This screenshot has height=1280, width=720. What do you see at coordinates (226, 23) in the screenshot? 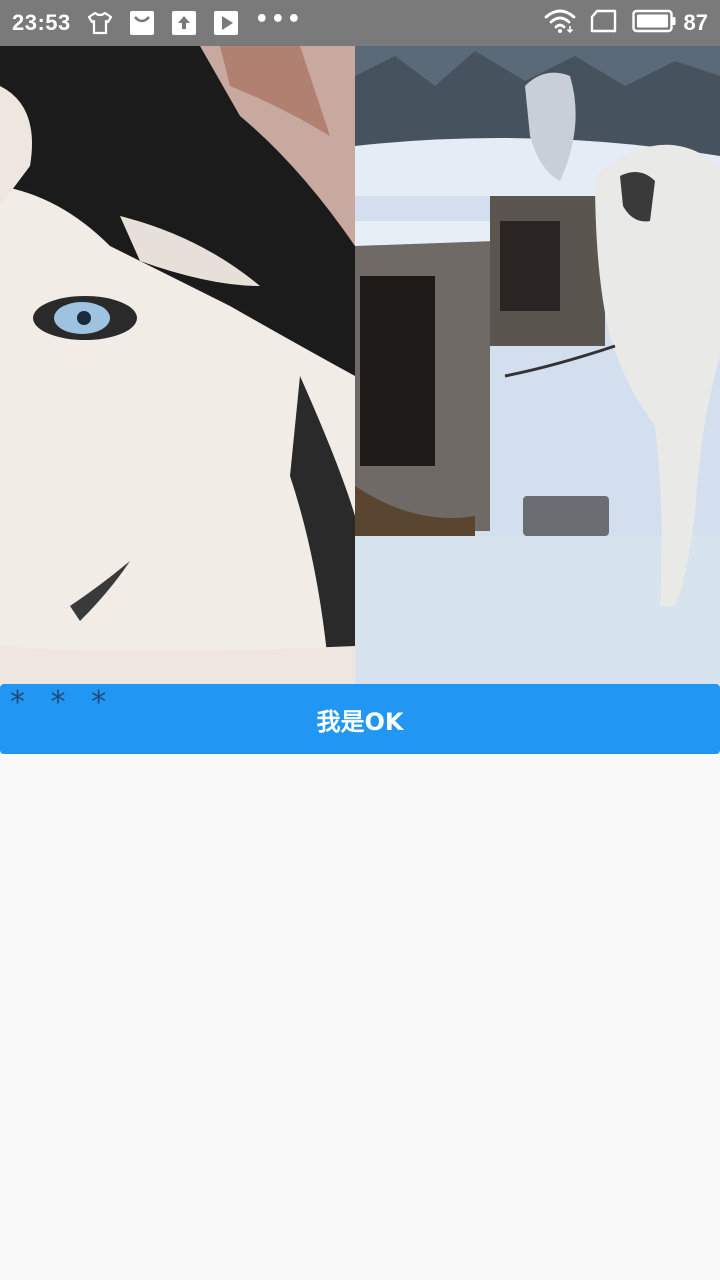
I see `play-icon` at bounding box center [226, 23].